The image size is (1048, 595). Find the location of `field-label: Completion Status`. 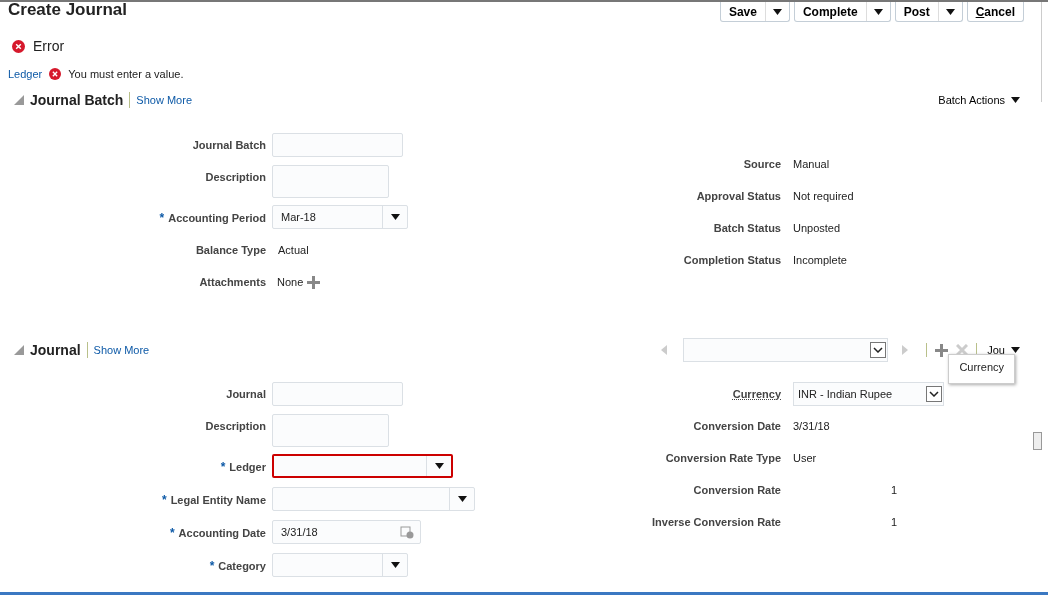

field-label: Completion Status is located at coordinates (732, 259).